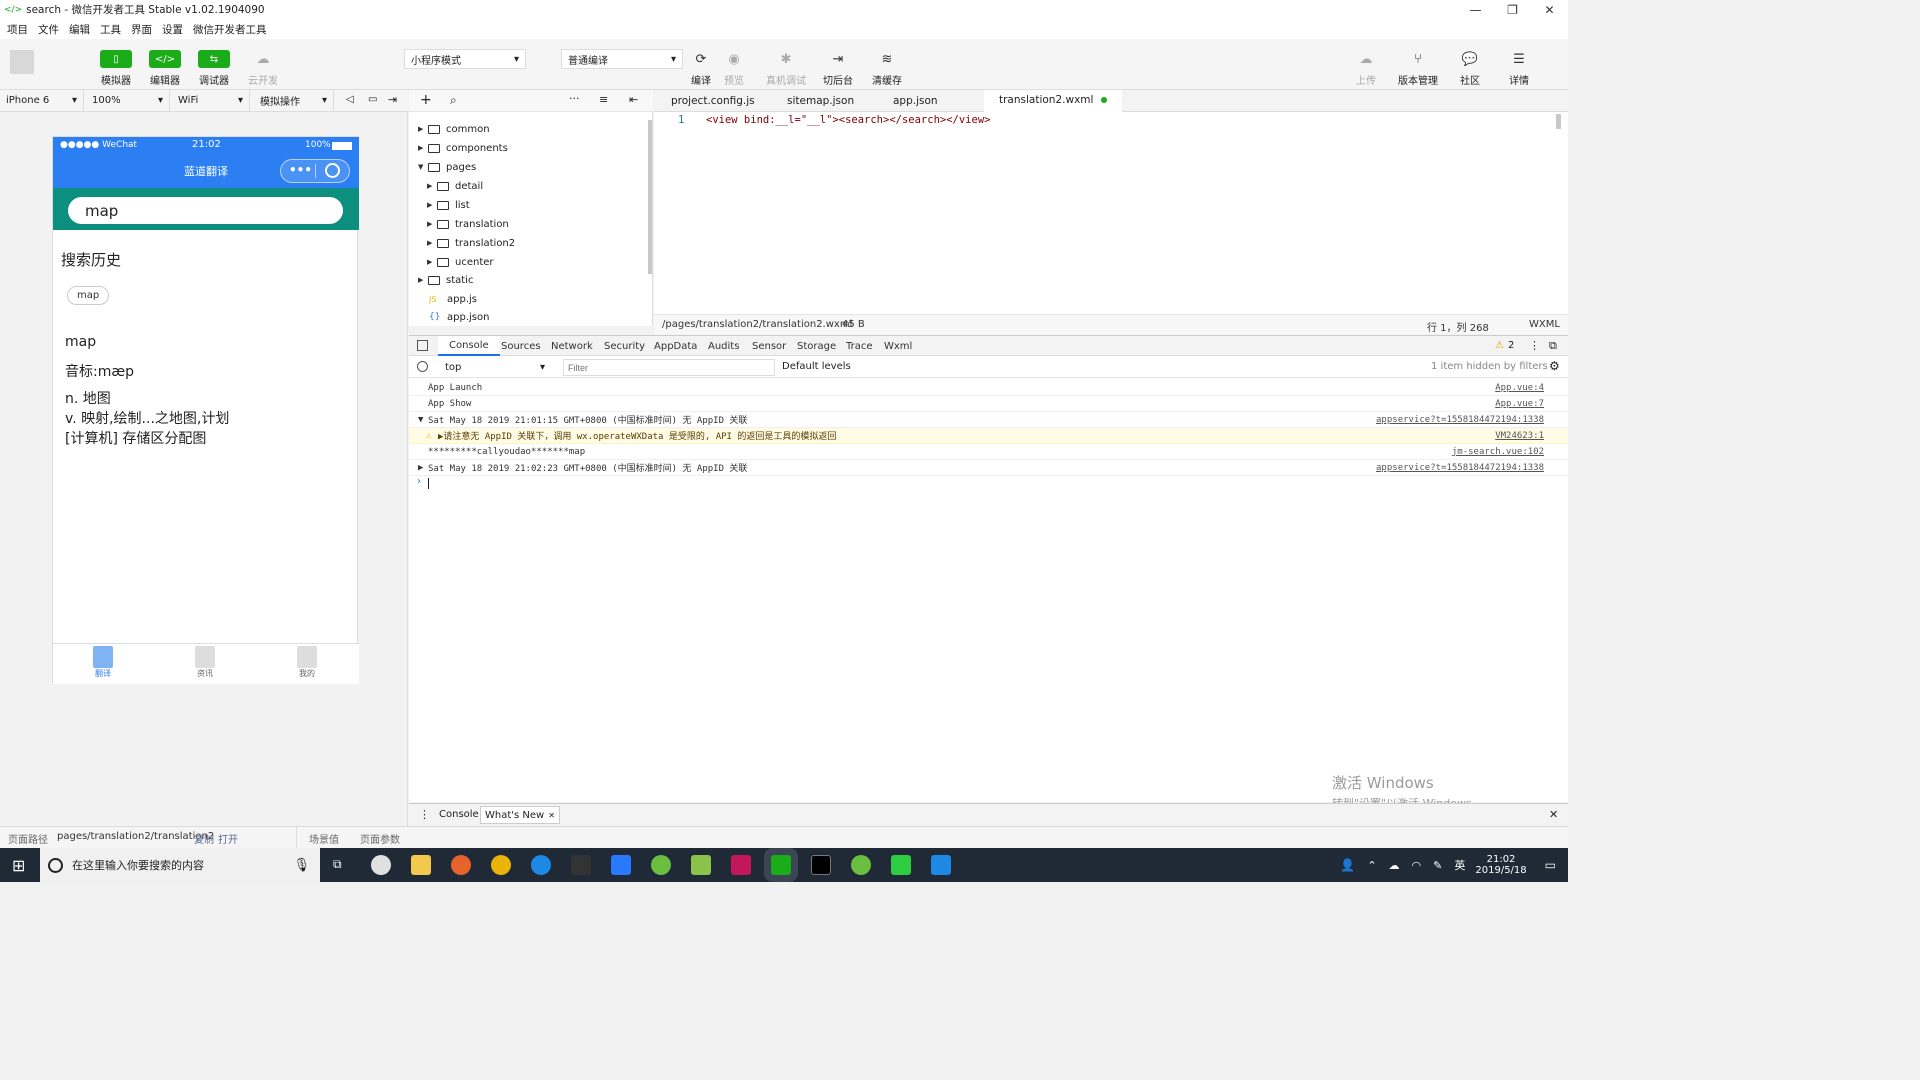 This screenshot has width=1920, height=1080. I want to click on tree-item-pages: ▼ pages, so click(447, 167).